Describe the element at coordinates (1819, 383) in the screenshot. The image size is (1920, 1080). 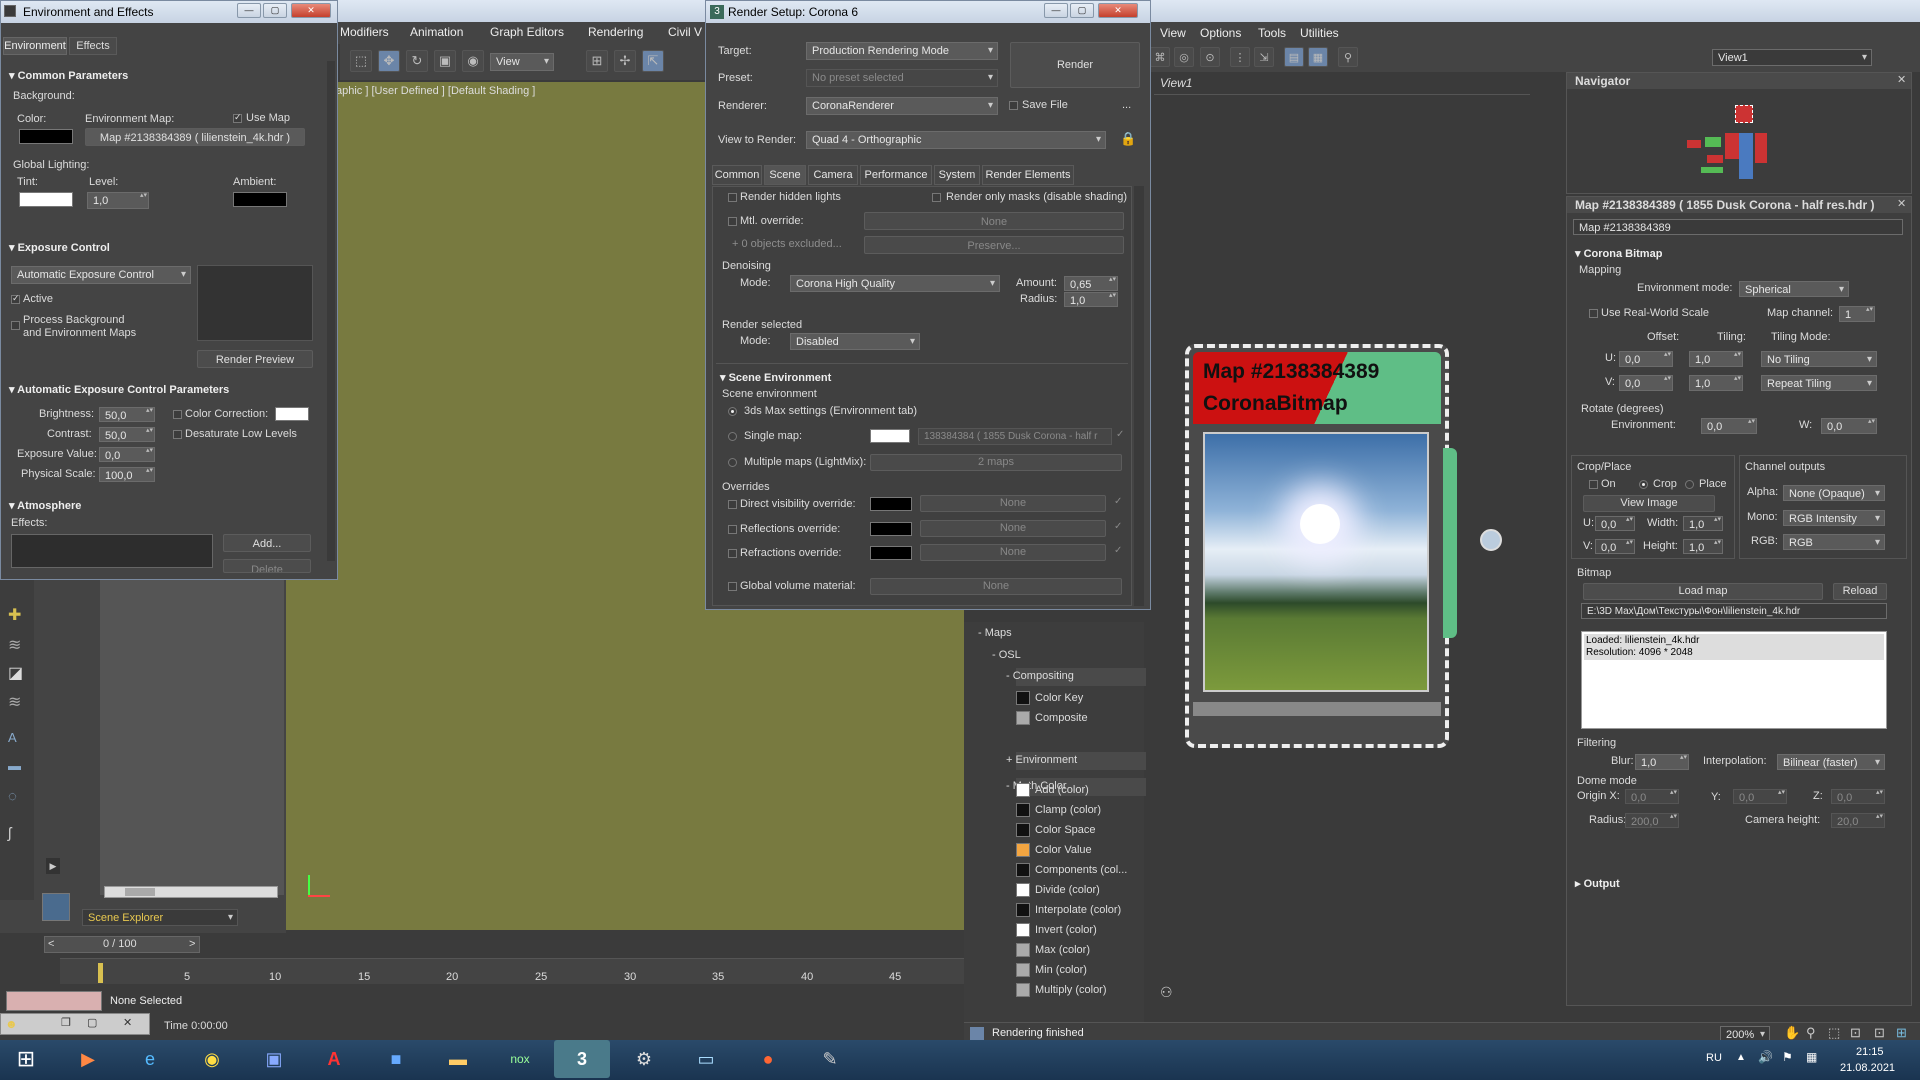
I see `v-tiling-mode-dropdown: Repeat Tiling` at that location.